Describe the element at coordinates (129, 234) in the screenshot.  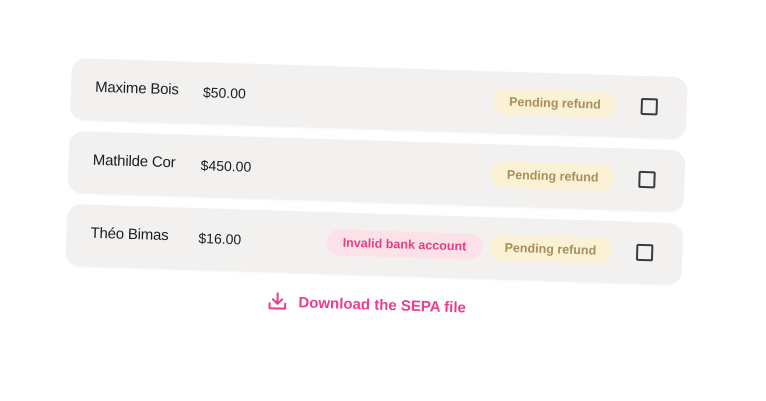
I see `customer-name: Théo Bimas` at that location.